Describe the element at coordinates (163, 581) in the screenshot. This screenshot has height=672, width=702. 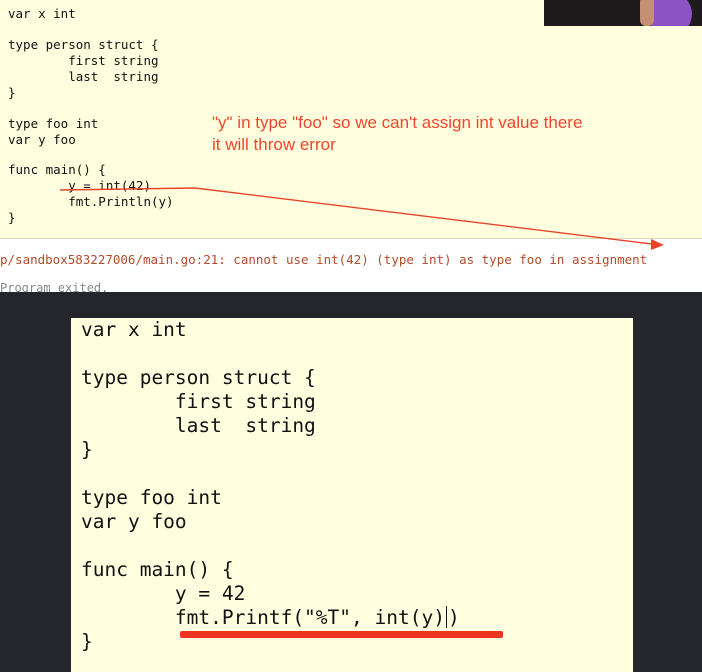
I see `bottom-code-block-main: func main() { y = 42` at that location.